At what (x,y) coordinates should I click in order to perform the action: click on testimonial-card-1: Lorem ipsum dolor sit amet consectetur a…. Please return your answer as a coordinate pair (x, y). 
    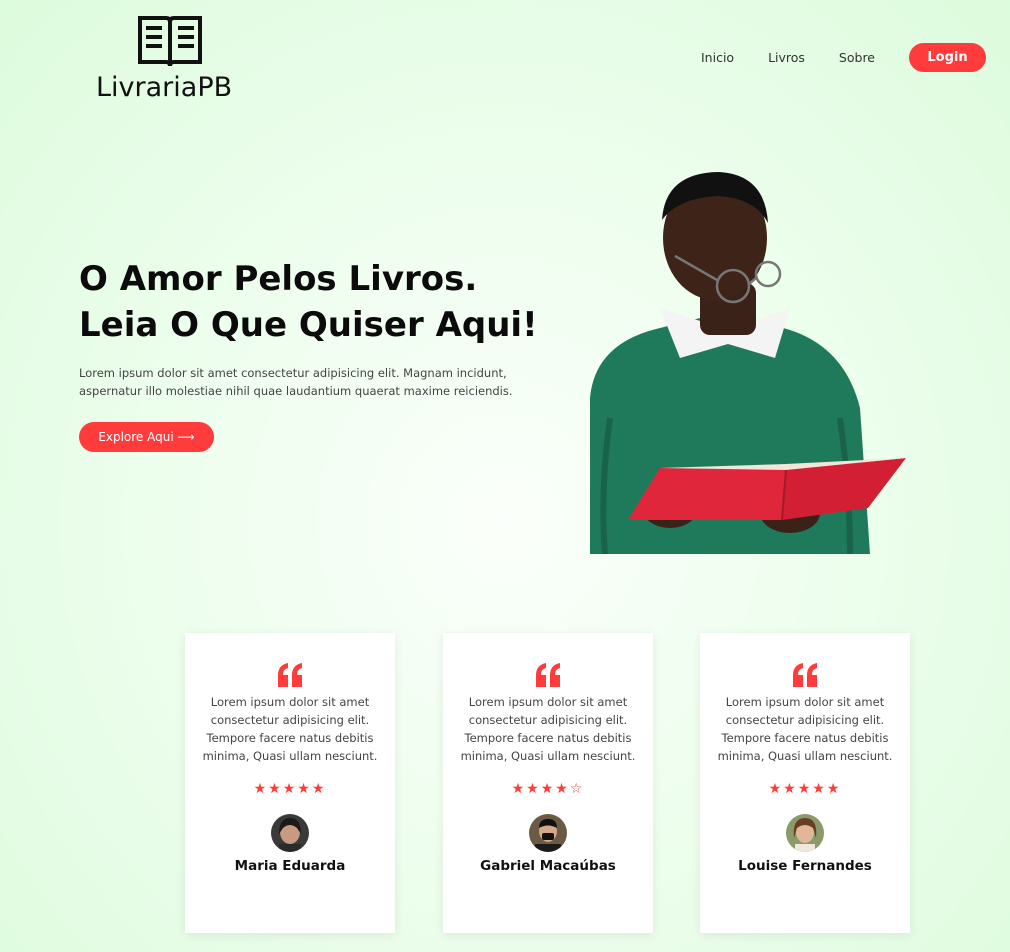
    Looking at the image, I should click on (290, 783).